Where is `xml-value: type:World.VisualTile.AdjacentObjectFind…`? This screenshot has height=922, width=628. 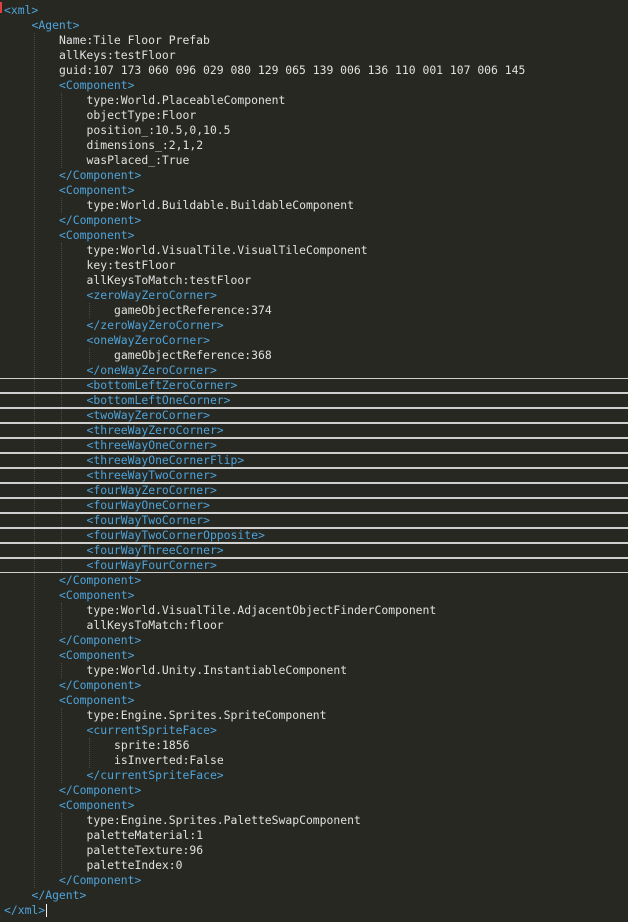 xml-value: type:World.VisualTile.AdjacentObjectFind… is located at coordinates (261, 610).